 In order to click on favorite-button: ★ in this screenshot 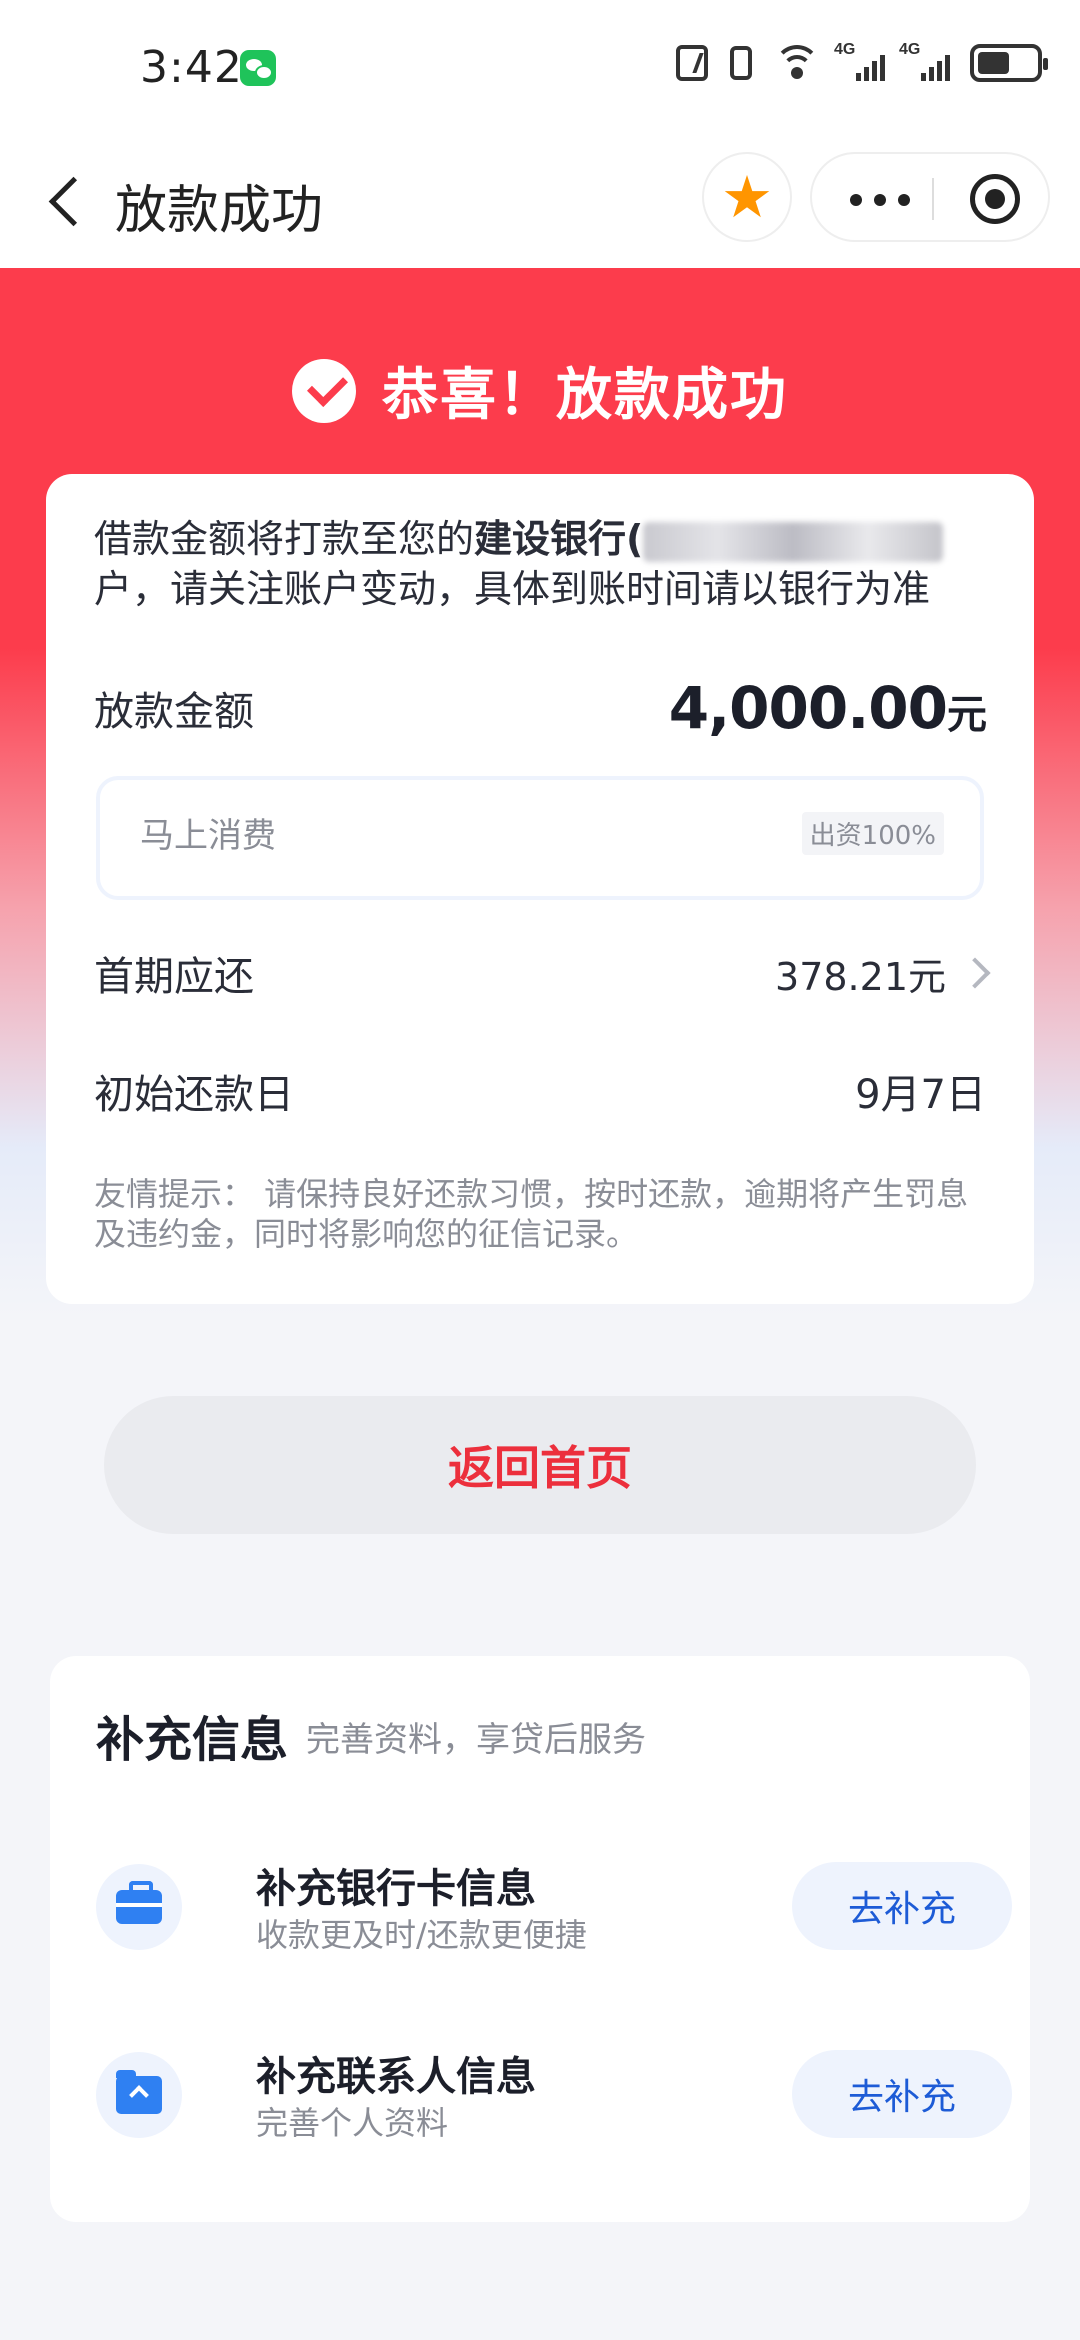, I will do `click(747, 197)`.